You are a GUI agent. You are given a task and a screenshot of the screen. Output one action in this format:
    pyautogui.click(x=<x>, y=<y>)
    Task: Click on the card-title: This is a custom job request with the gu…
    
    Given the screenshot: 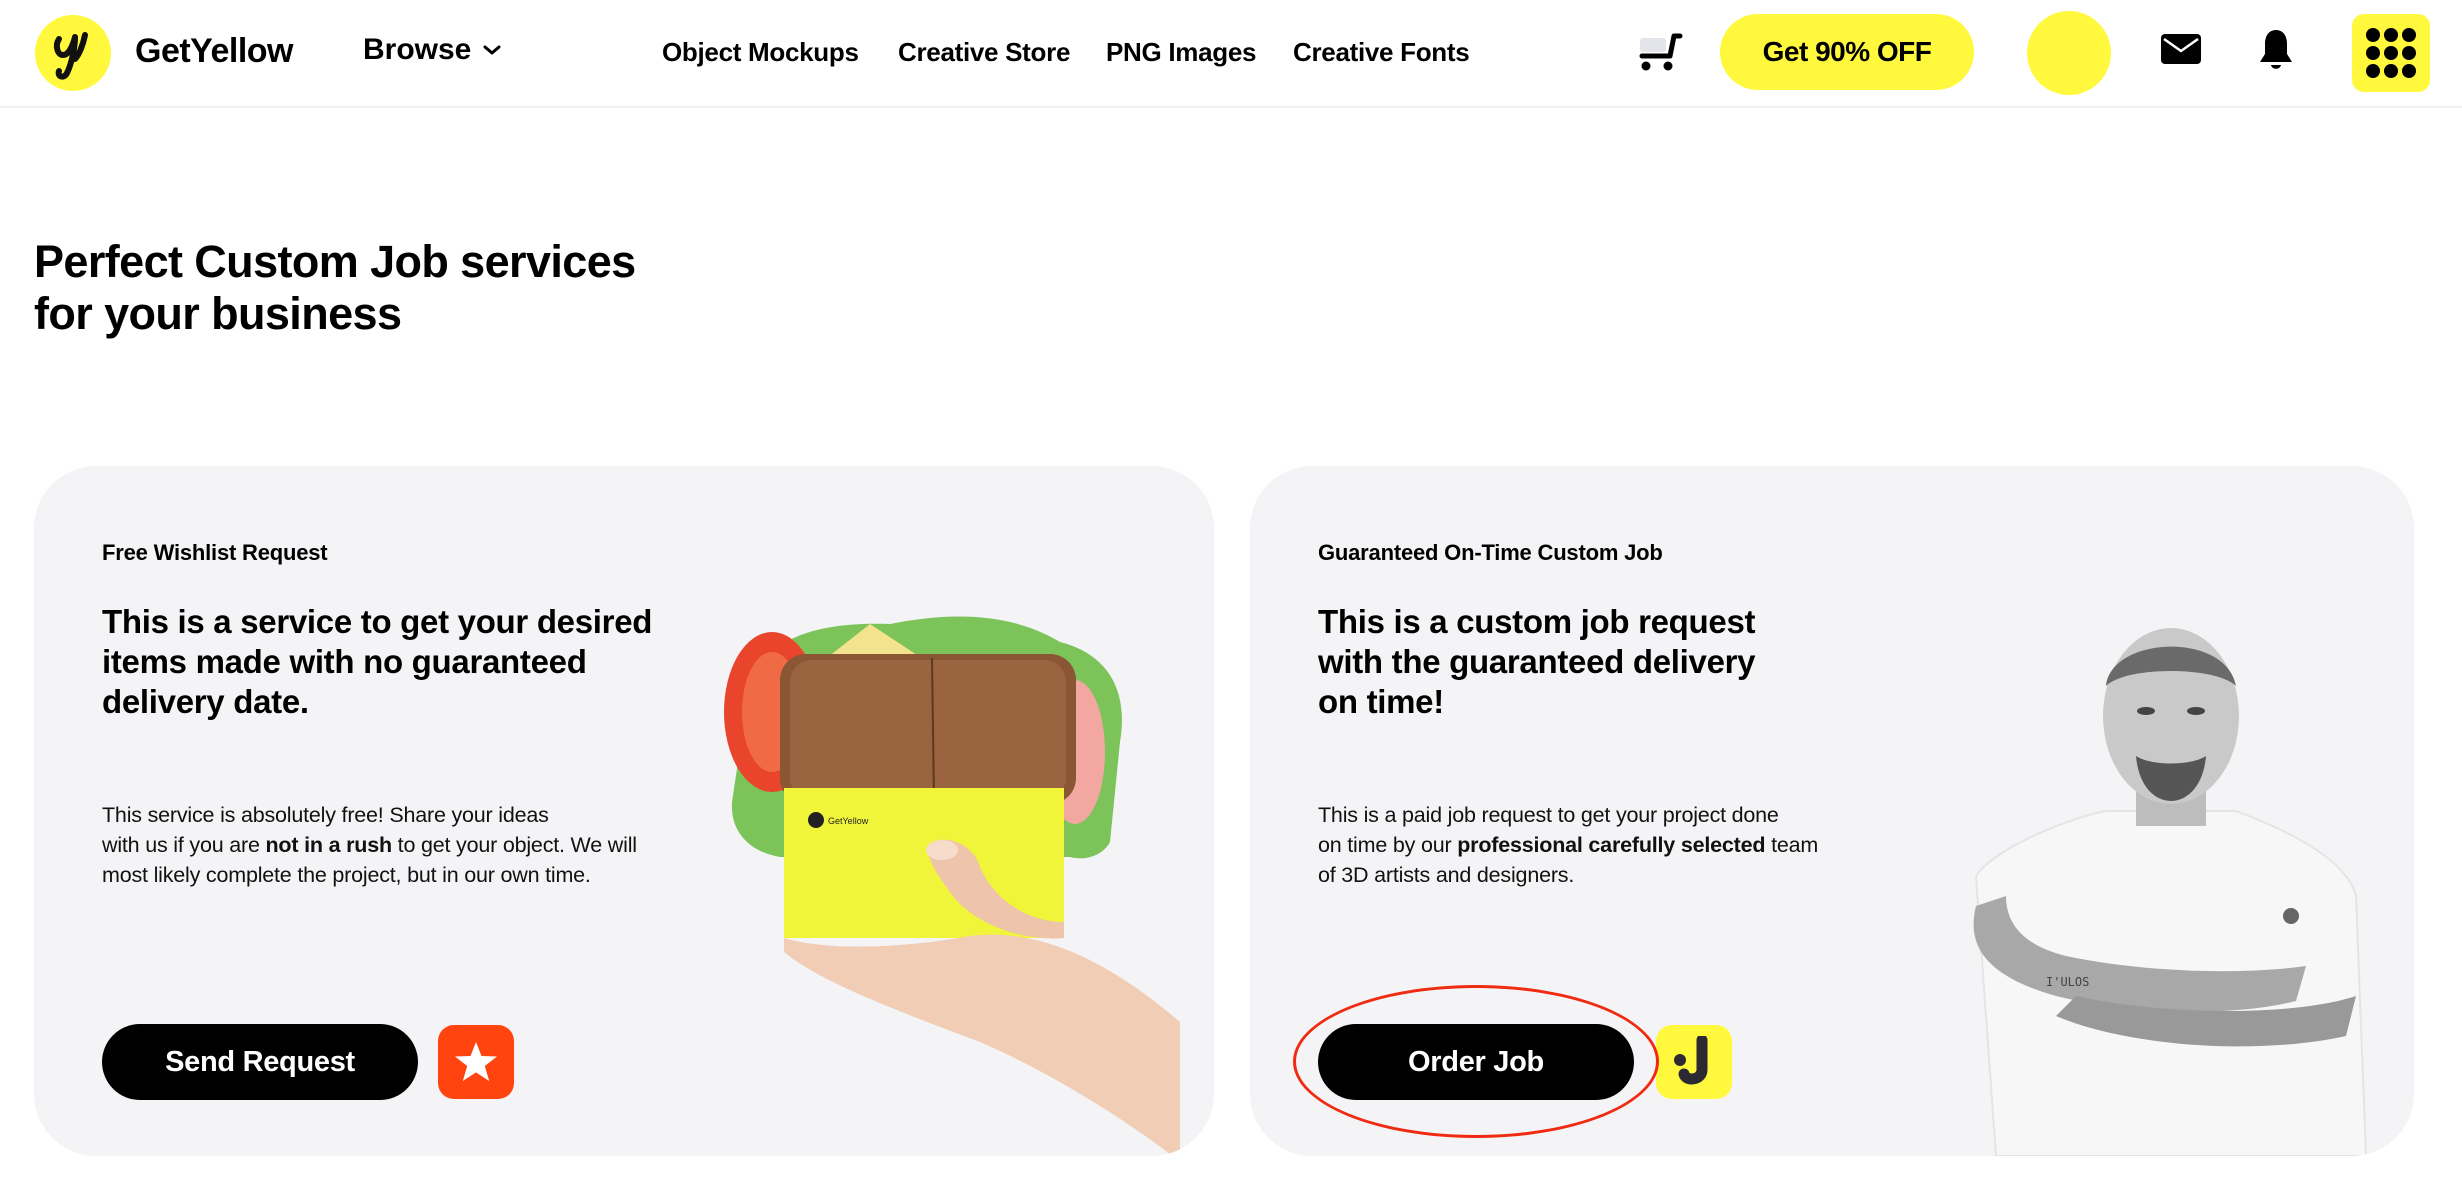 What is the action you would take?
    pyautogui.click(x=1537, y=662)
    